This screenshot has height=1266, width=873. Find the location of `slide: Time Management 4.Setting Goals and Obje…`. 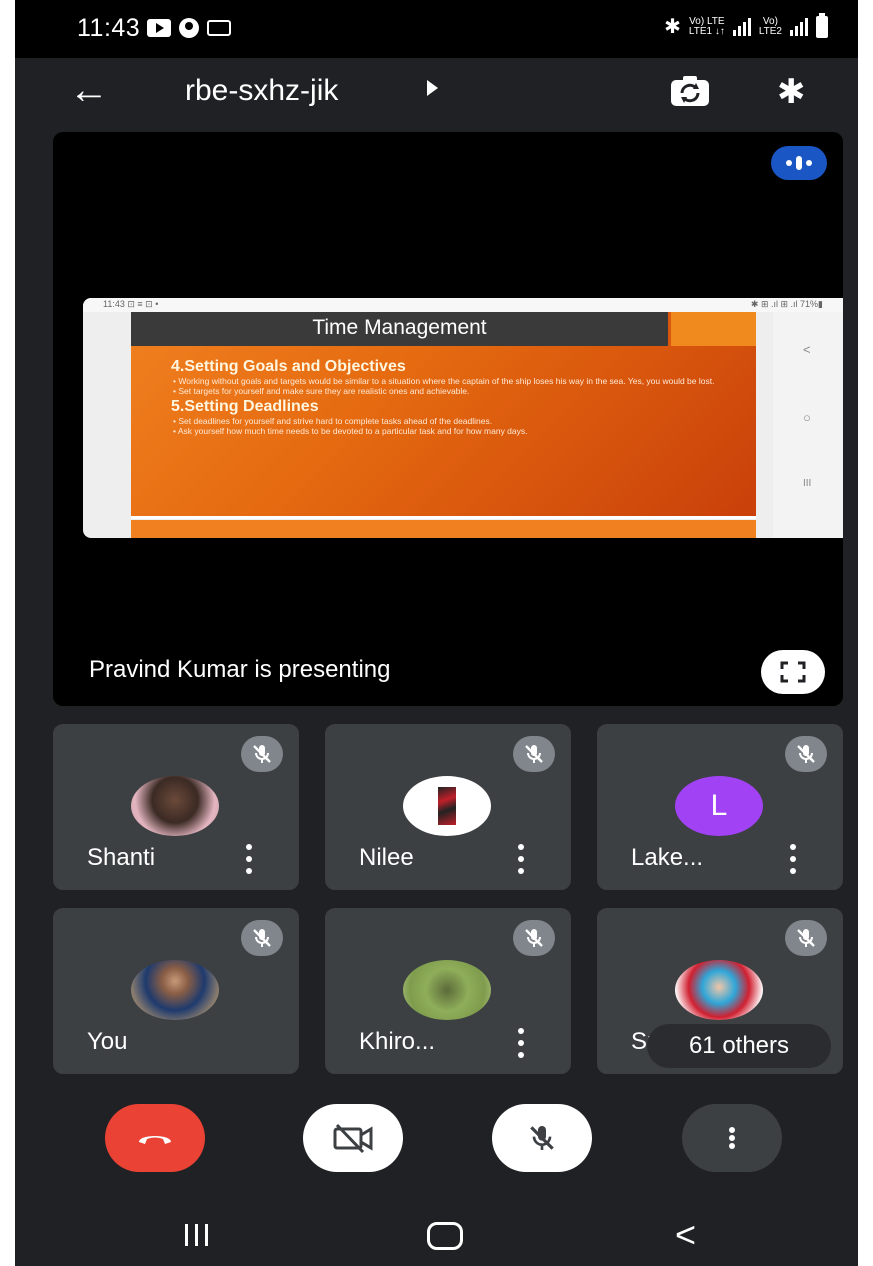

slide: Time Management 4.Setting Goals and Obje… is located at coordinates (443, 414).